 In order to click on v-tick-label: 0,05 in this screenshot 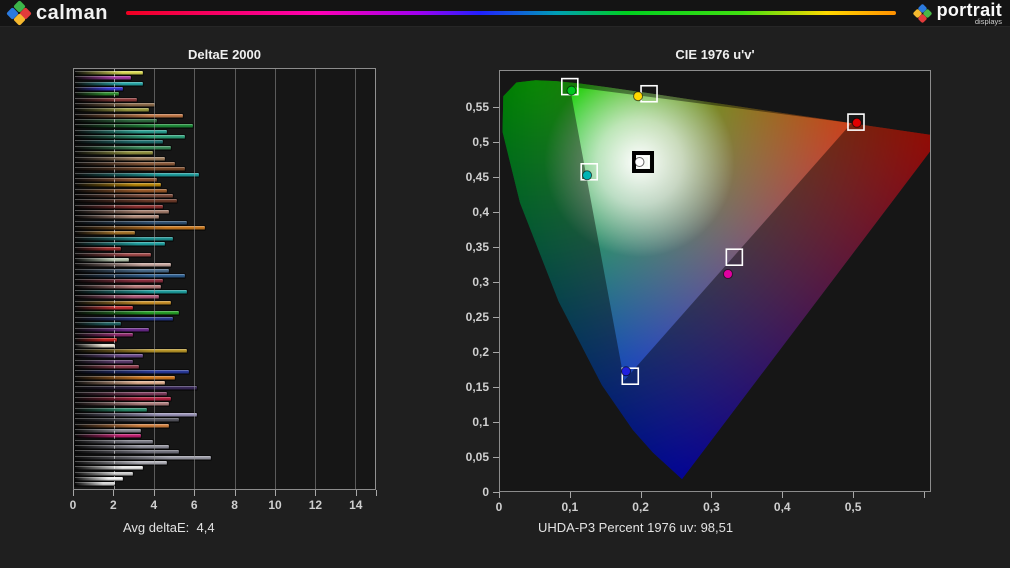, I will do `click(477, 457)`.